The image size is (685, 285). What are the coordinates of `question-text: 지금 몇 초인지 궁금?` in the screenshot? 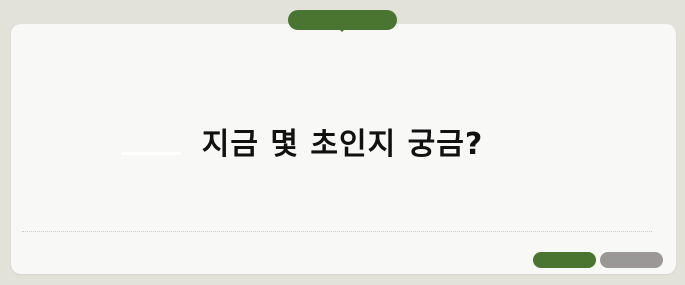 It's located at (342, 144).